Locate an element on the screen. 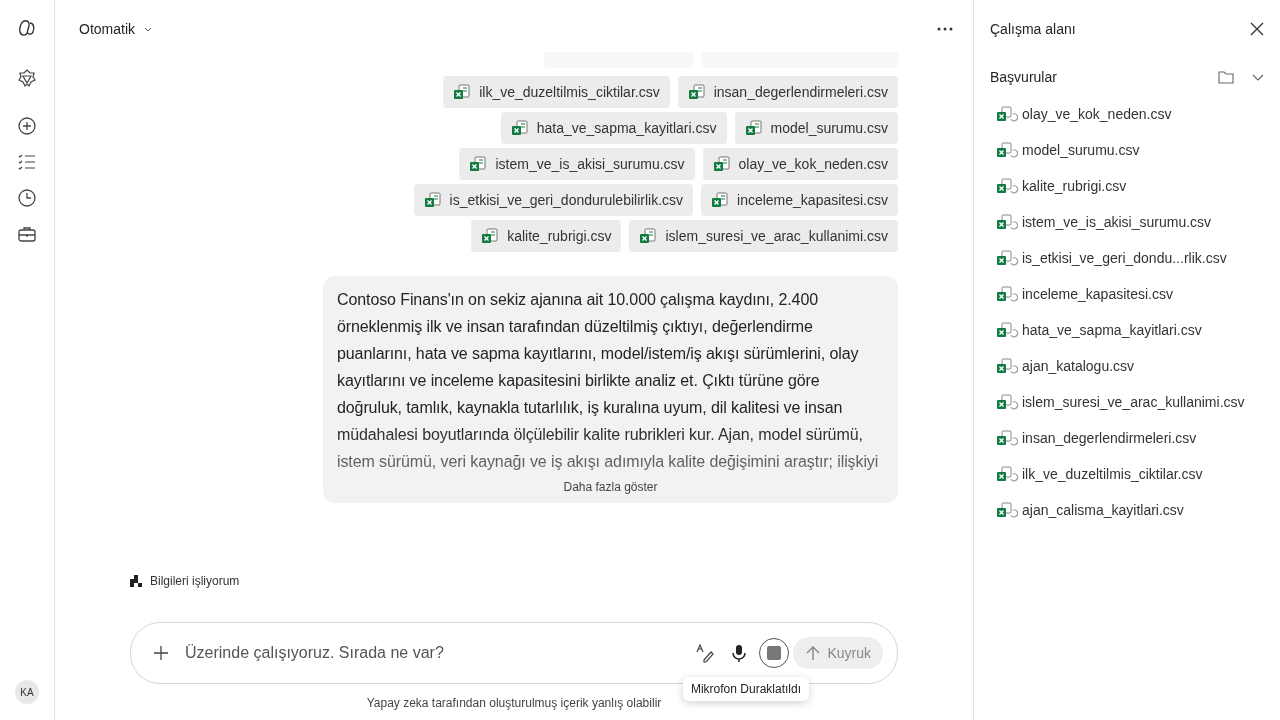  stop-button is located at coordinates (774, 653).